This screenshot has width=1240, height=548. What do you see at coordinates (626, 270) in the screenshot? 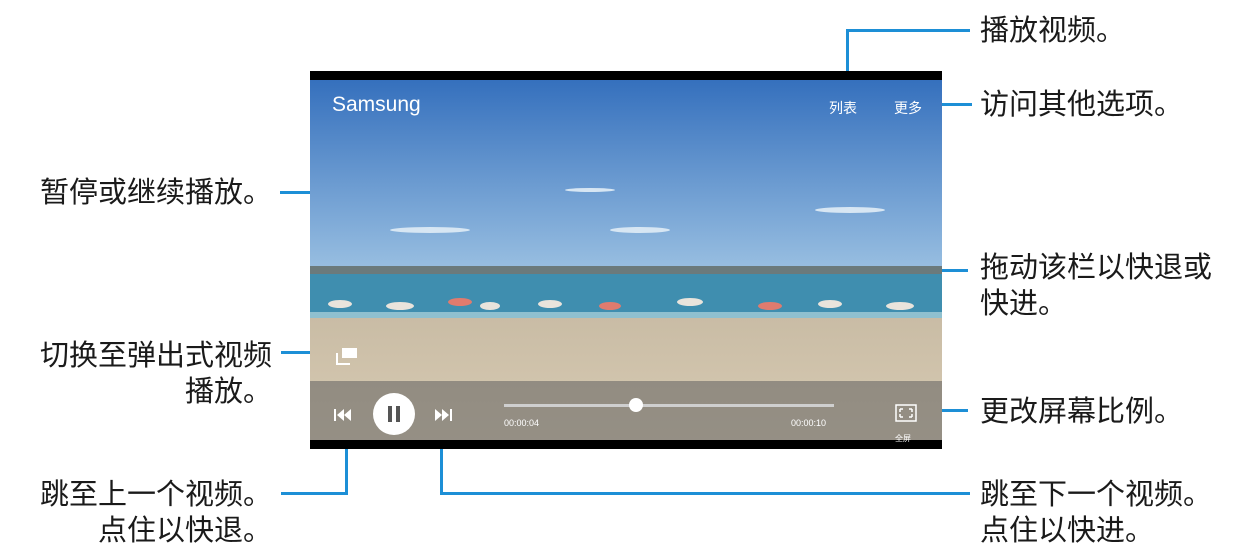
I see `shoreline-buildings` at bounding box center [626, 270].